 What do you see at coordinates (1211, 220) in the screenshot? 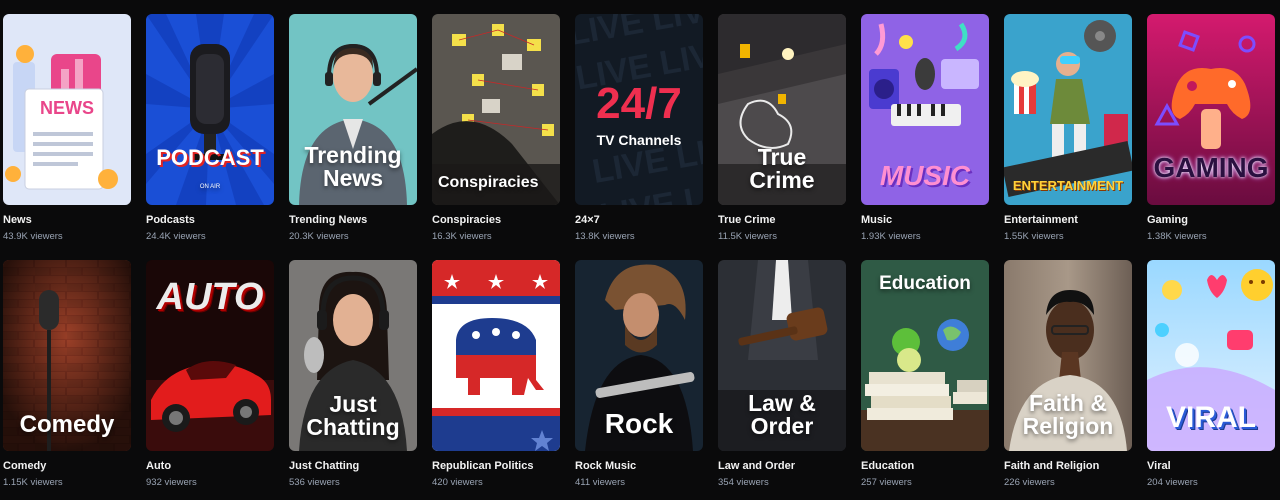
I see `category-name: Gaming` at bounding box center [1211, 220].